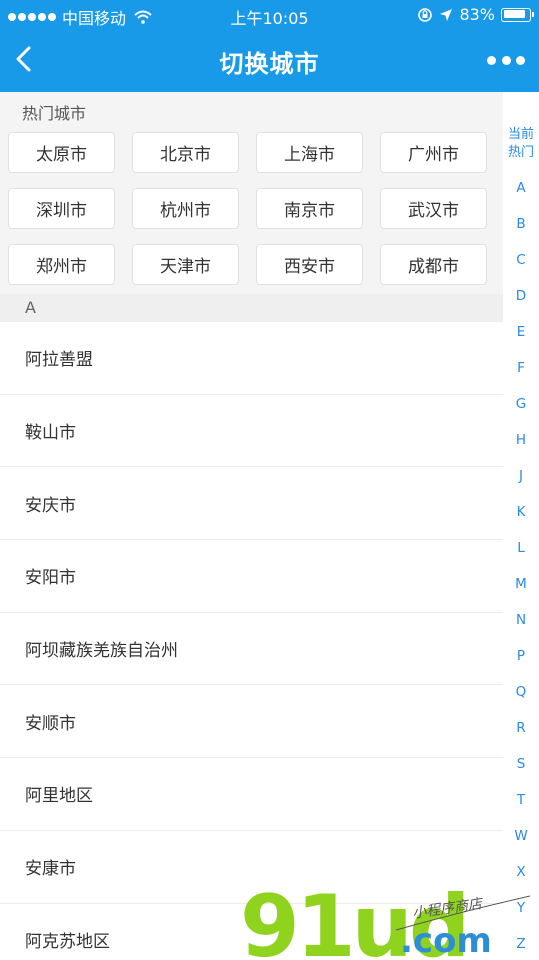 Image resolution: width=539 pixels, height=960 pixels. Describe the element at coordinates (433, 152) in the screenshot. I see `hot-city-button: 广州市` at that location.